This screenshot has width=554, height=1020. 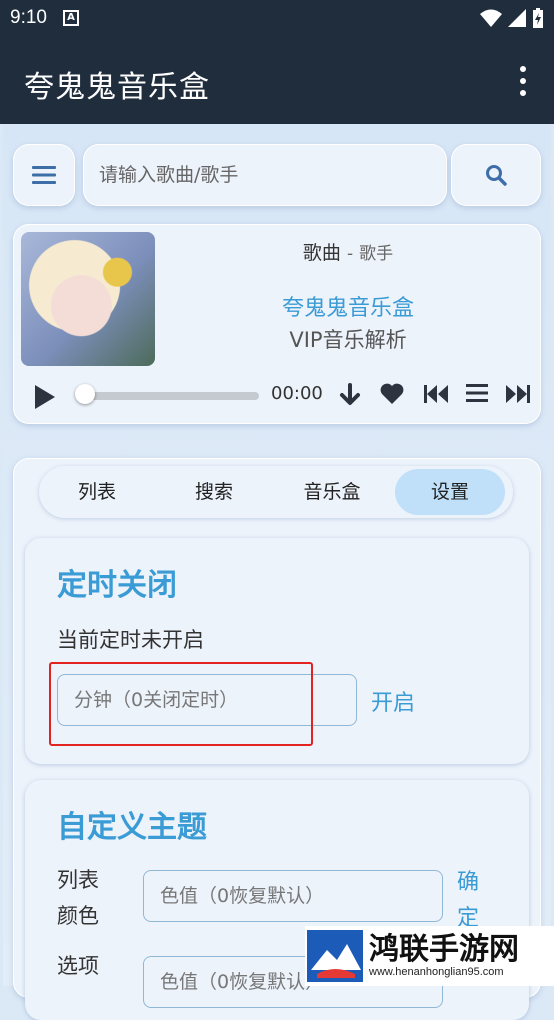 What do you see at coordinates (436, 972) in the screenshot?
I see `watermark-url: www.henanhonglian95.com` at bounding box center [436, 972].